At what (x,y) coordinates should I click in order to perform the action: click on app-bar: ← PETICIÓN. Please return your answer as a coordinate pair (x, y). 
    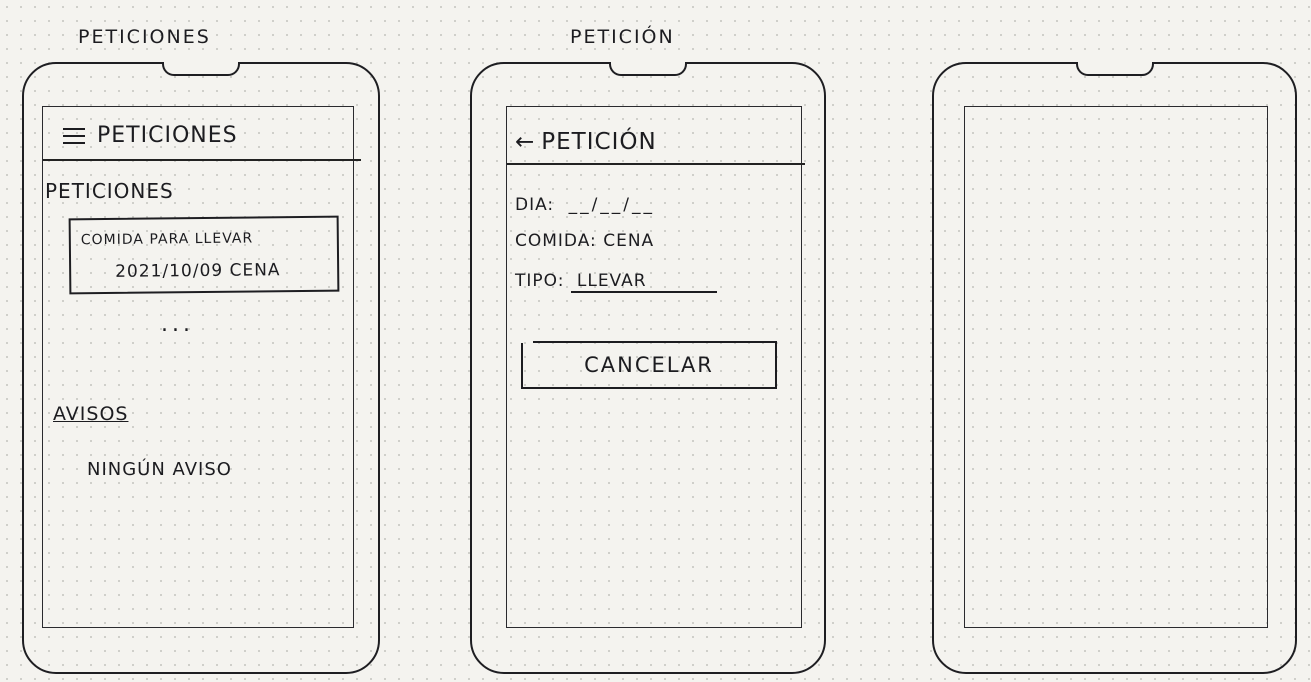
    Looking at the image, I should click on (586, 142).